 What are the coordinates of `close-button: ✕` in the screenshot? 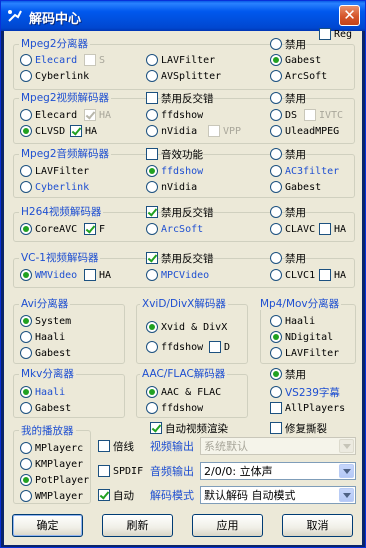 It's located at (349, 15).